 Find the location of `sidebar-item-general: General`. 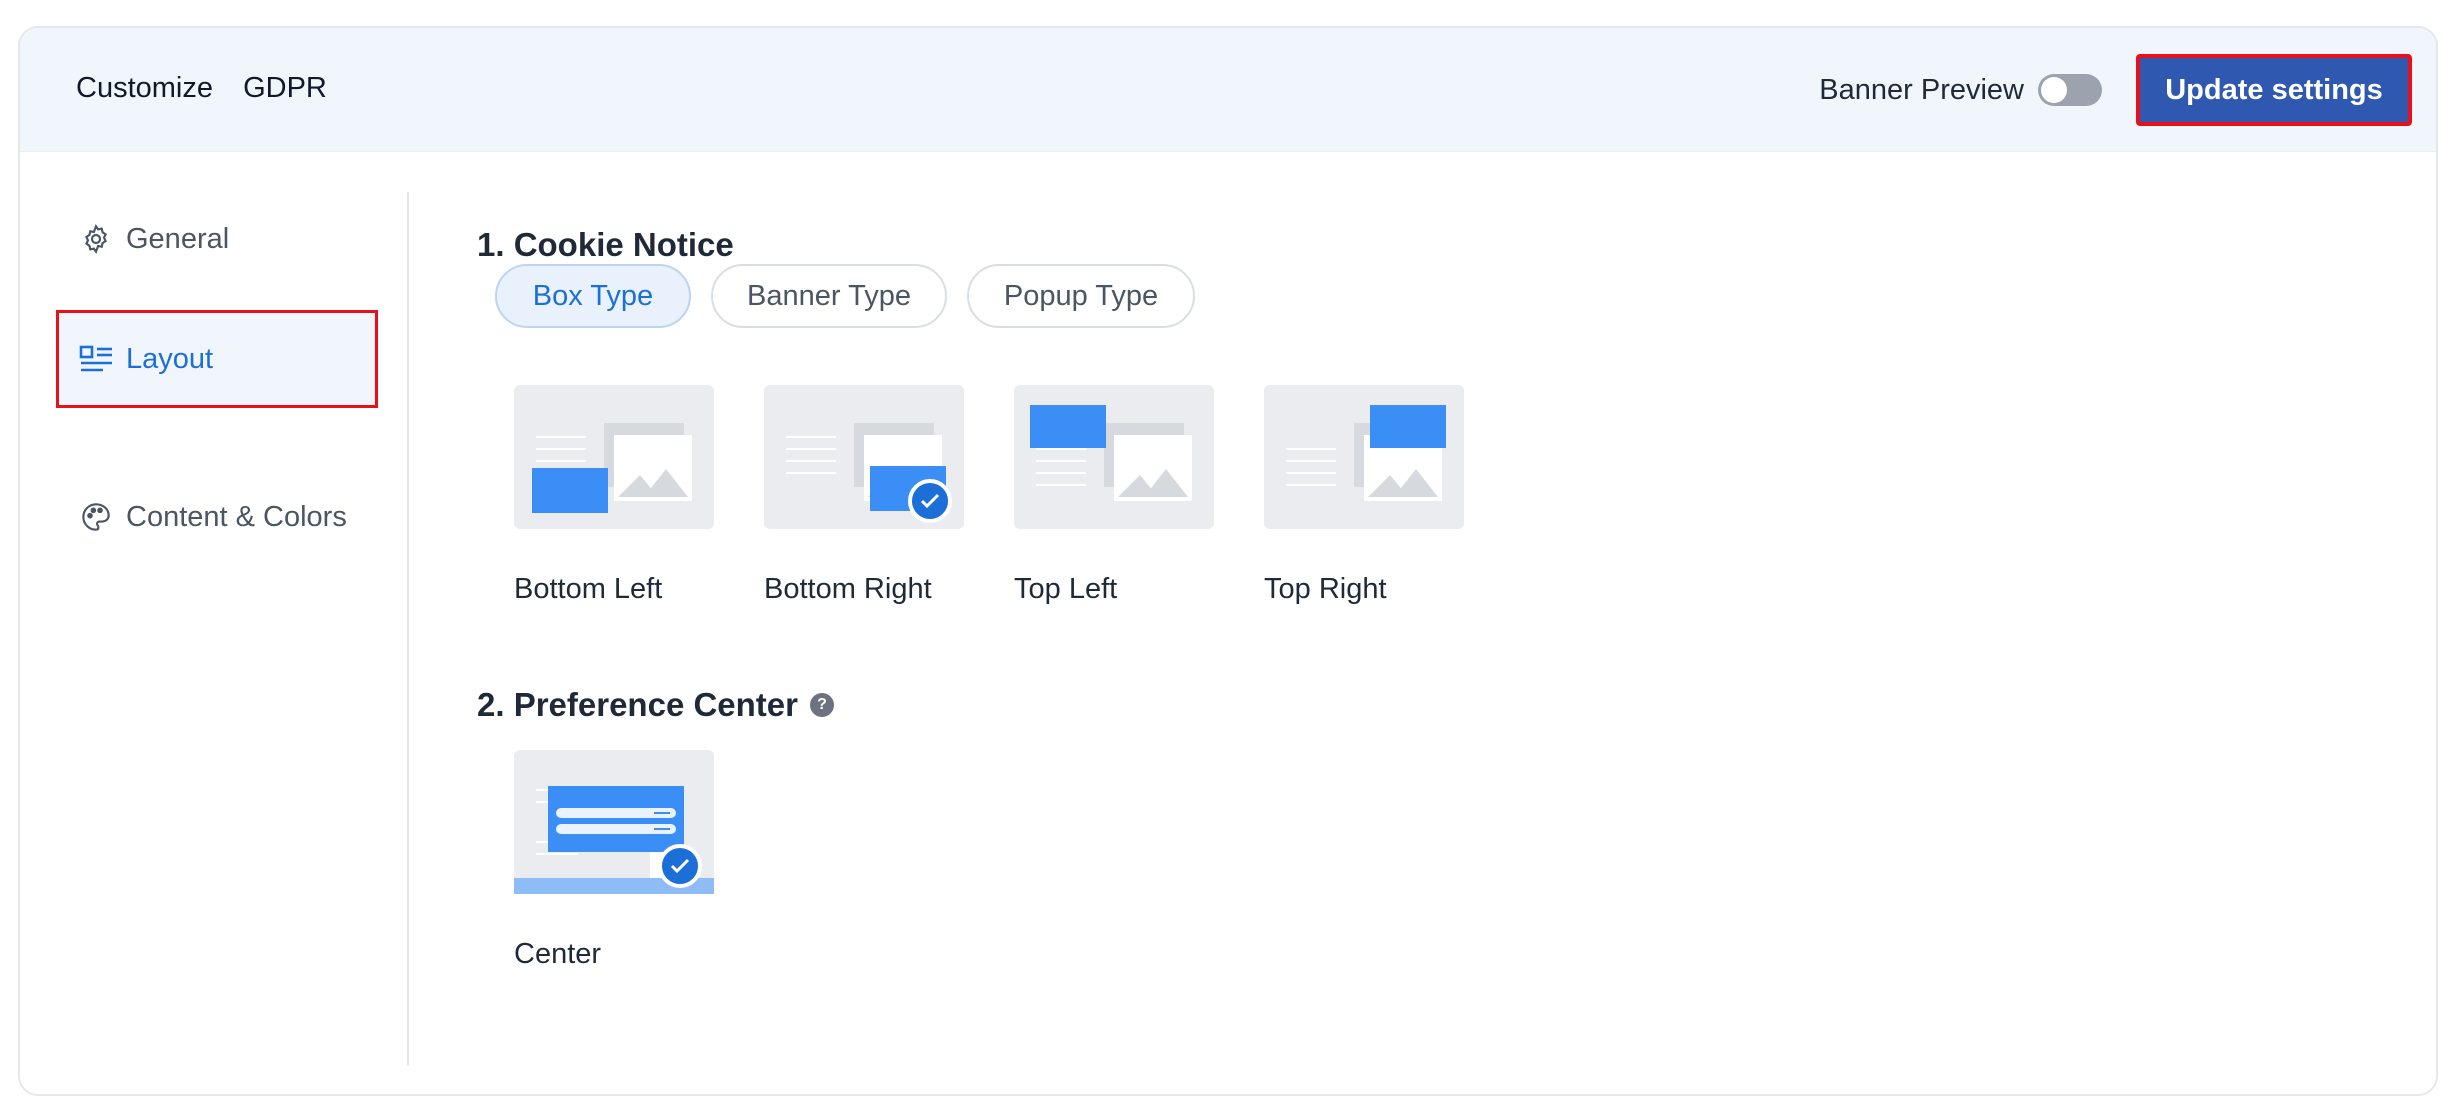

sidebar-item-general: General is located at coordinates (217, 239).